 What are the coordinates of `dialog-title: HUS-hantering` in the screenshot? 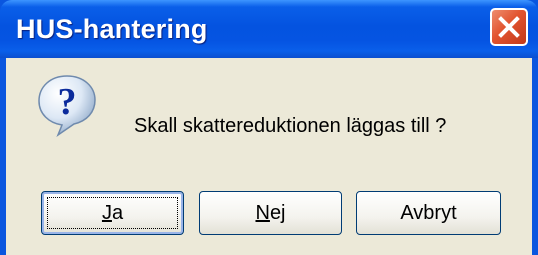 It's located at (112, 29).